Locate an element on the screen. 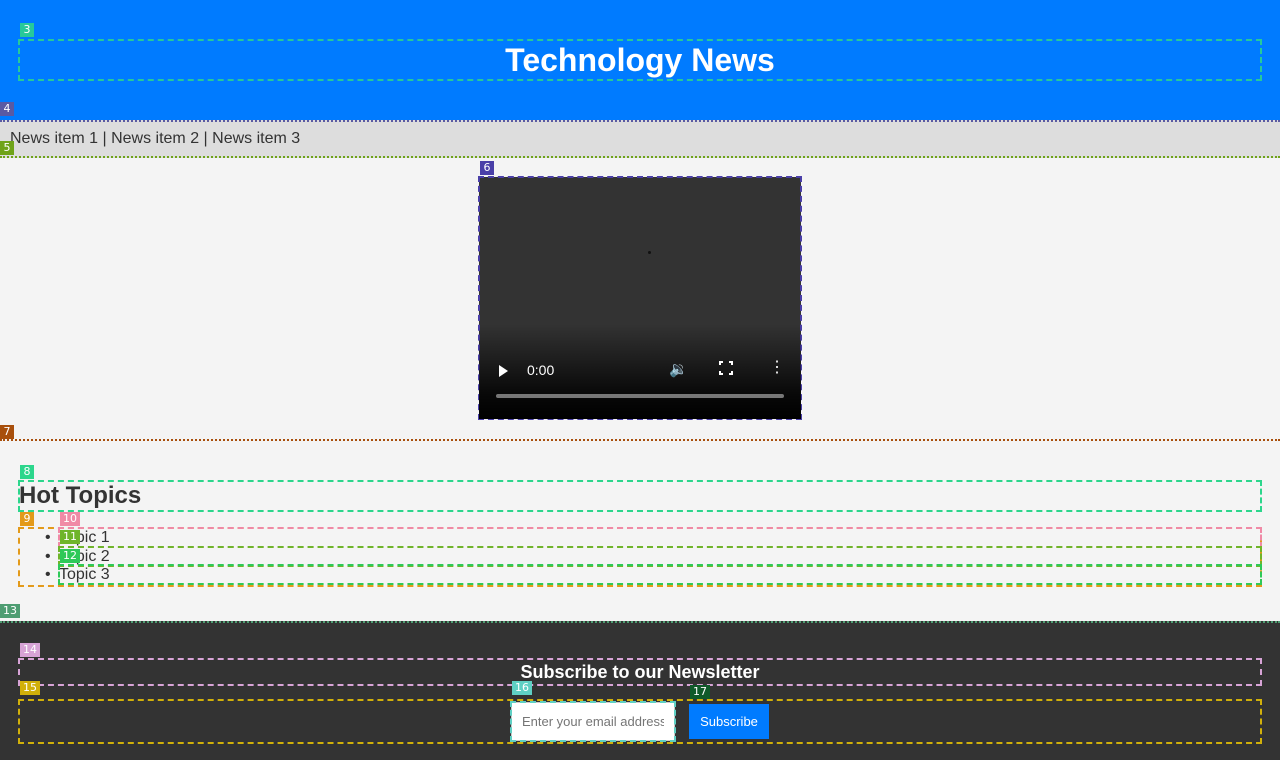  play-icon is located at coordinates (503, 371).